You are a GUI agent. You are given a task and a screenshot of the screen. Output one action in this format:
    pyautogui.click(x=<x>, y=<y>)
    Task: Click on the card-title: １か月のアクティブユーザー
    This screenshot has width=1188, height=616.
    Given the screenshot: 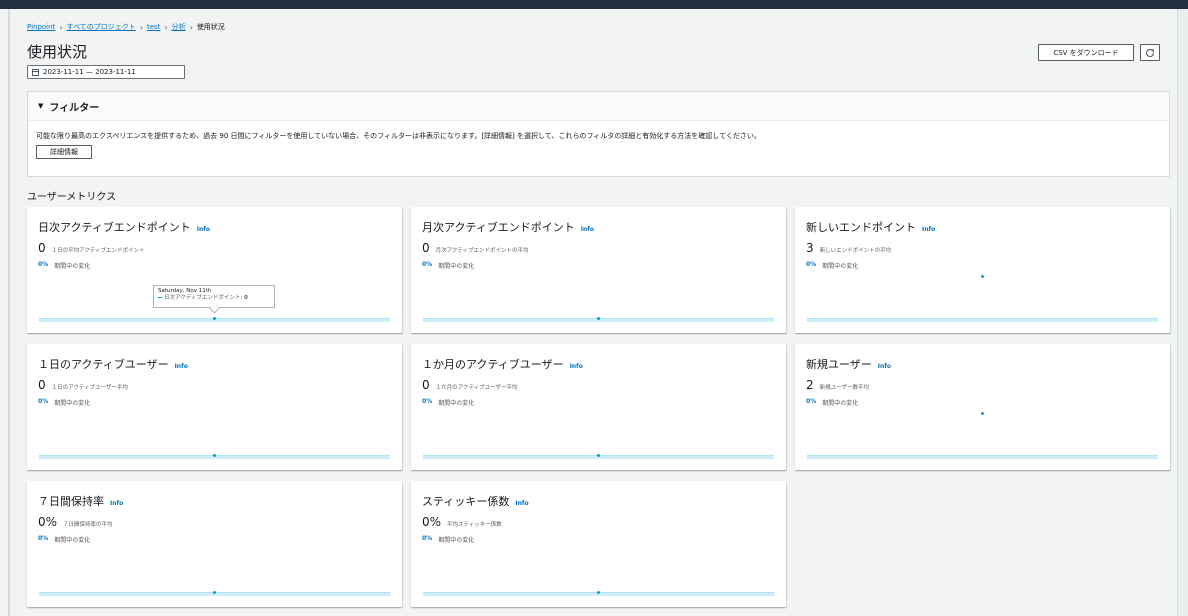 What is the action you would take?
    pyautogui.click(x=493, y=364)
    